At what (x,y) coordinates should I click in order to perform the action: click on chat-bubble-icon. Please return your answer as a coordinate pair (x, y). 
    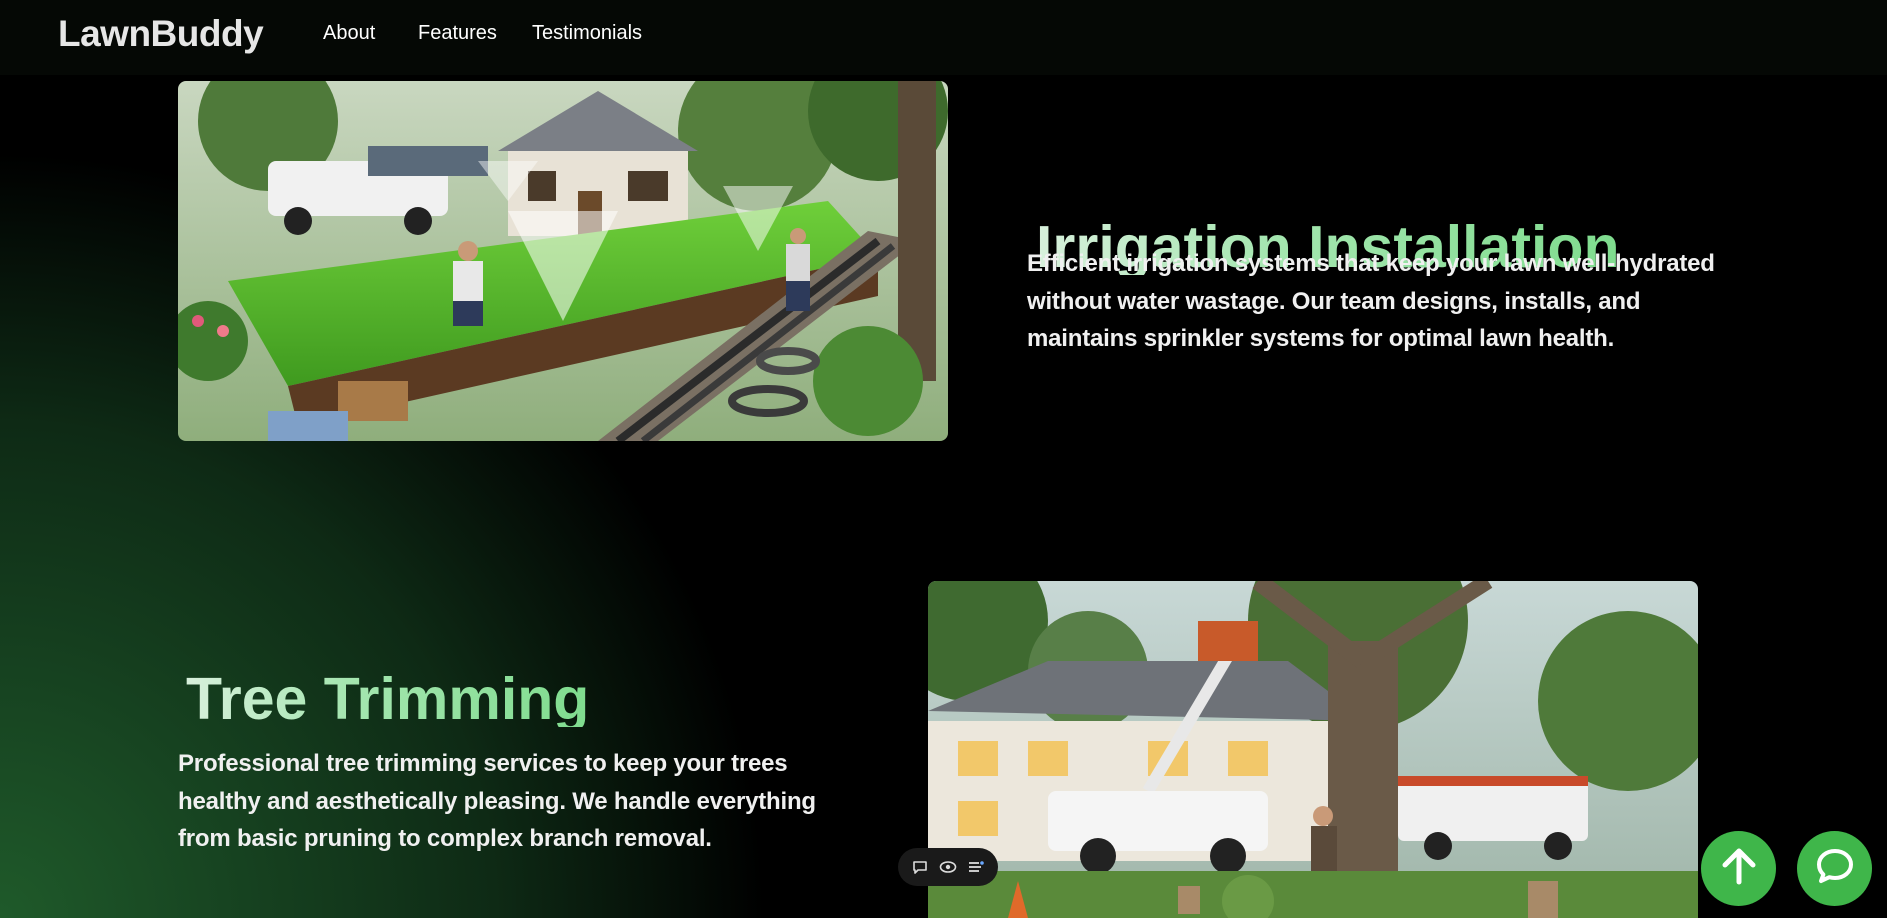
    Looking at the image, I should click on (1835, 868).